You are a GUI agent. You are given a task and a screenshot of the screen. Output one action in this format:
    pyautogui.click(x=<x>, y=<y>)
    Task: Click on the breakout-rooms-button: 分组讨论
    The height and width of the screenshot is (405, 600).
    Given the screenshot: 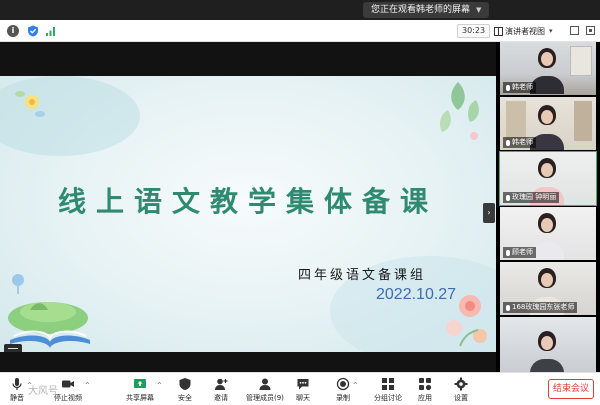 What is the action you would take?
    pyautogui.click(x=388, y=390)
    